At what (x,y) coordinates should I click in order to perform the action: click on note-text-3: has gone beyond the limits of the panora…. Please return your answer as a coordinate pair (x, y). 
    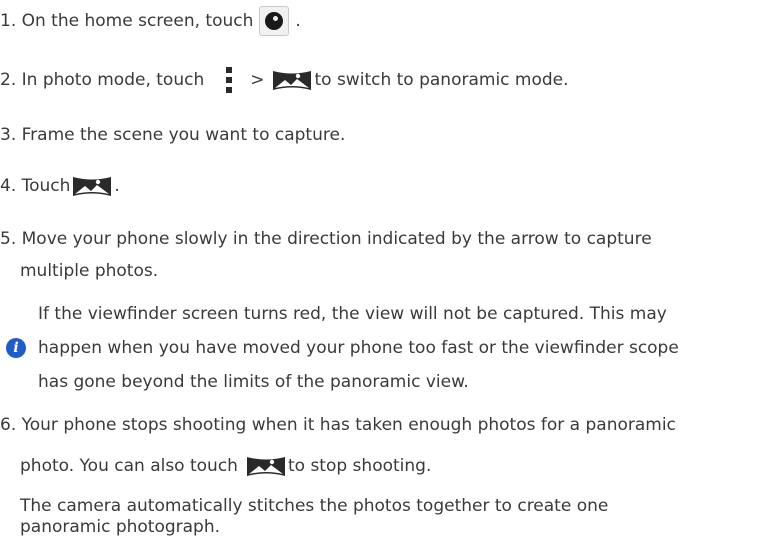
    Looking at the image, I should click on (253, 382).